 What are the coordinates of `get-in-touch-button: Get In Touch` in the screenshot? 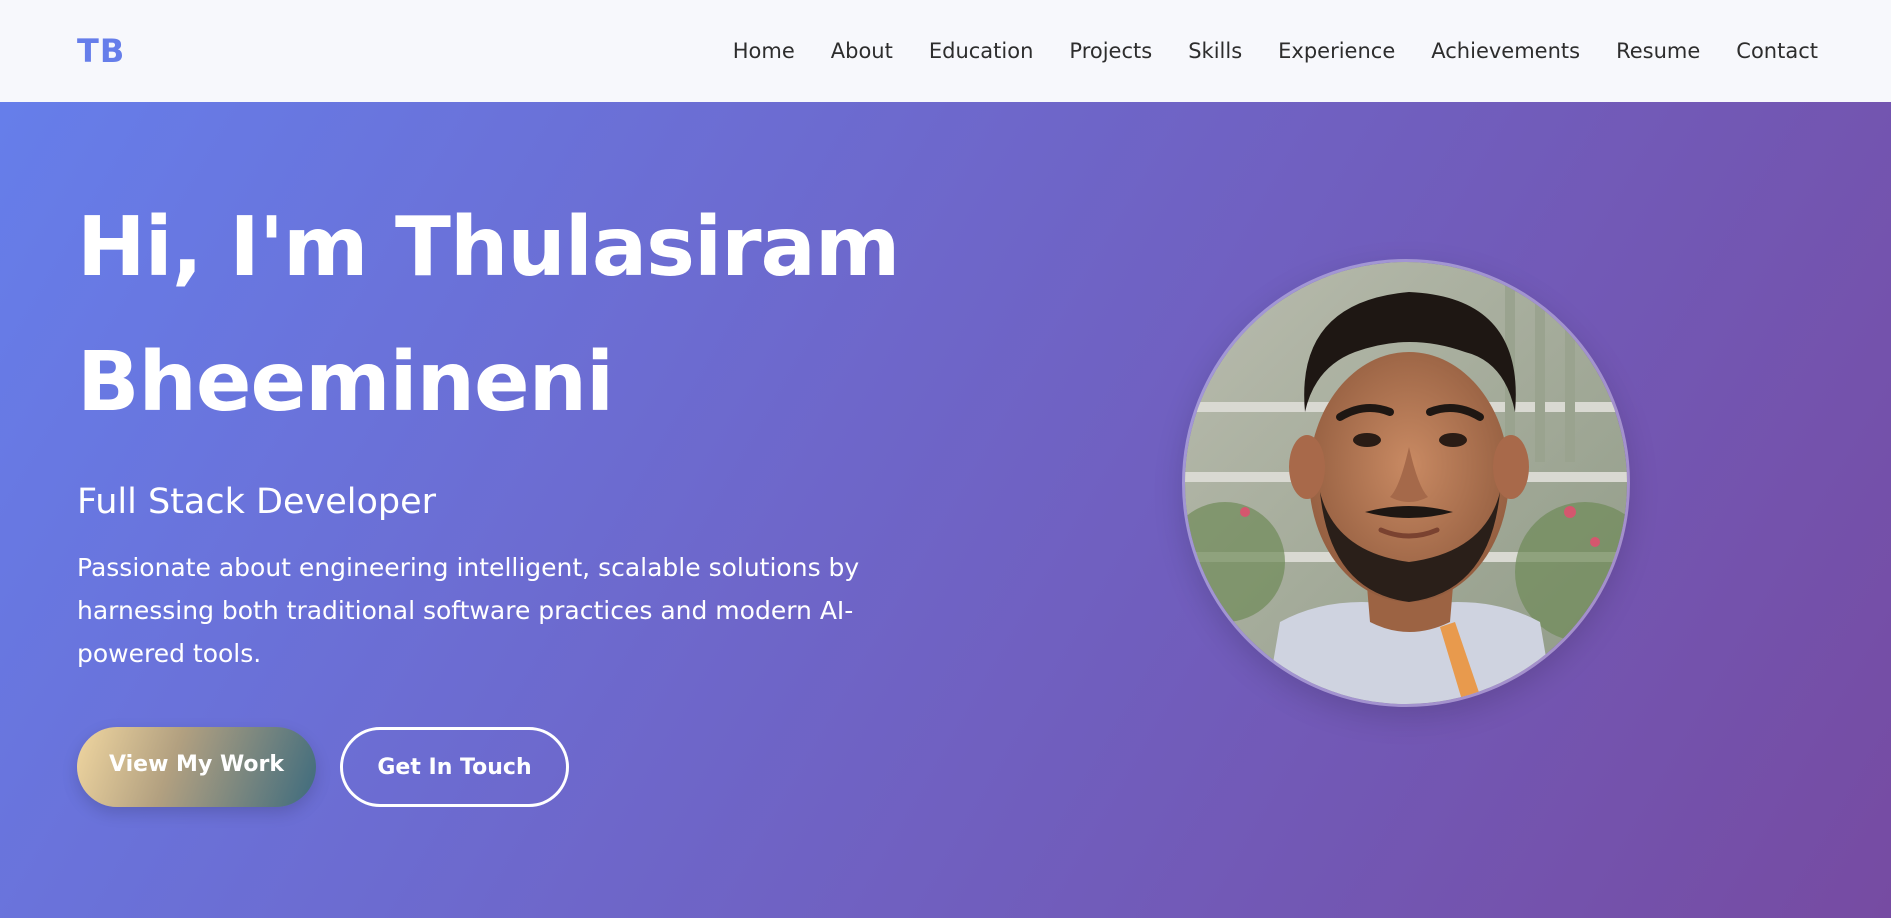 It's located at (454, 767).